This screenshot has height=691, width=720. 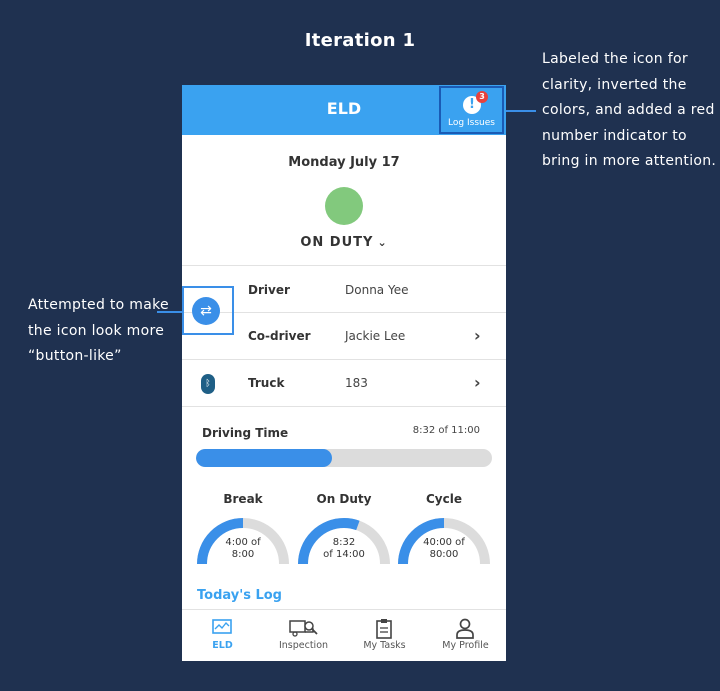 I want to click on nav-my-tasks: My Tasks, so click(x=384, y=635).